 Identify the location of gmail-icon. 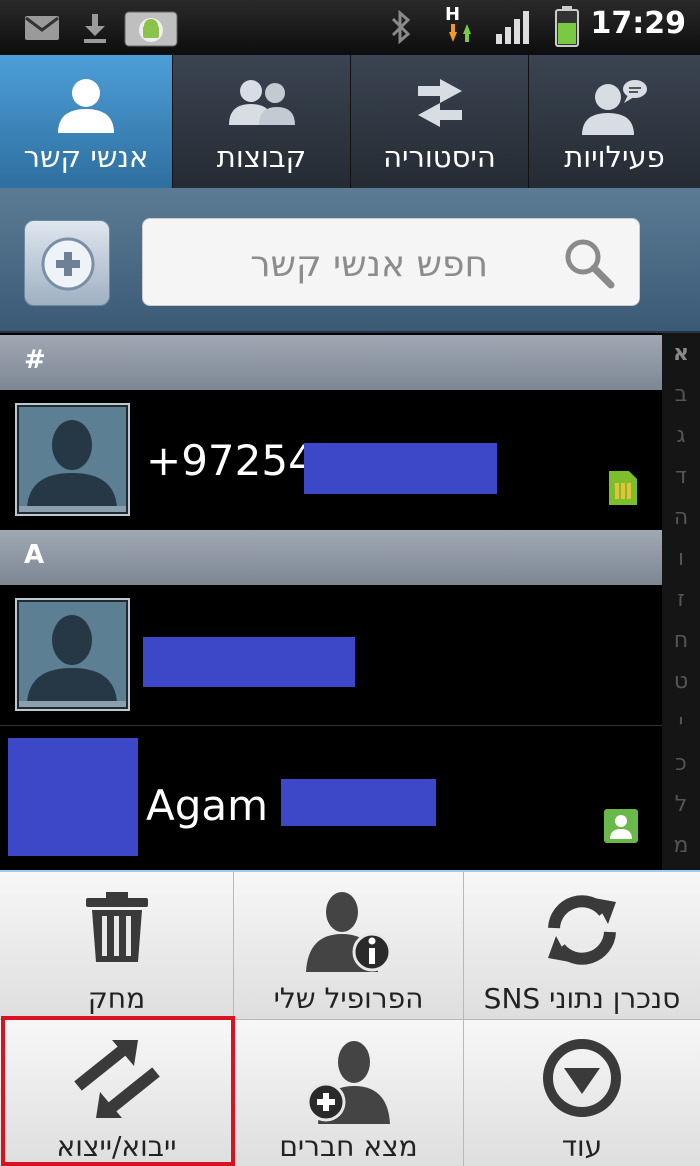
(42, 28).